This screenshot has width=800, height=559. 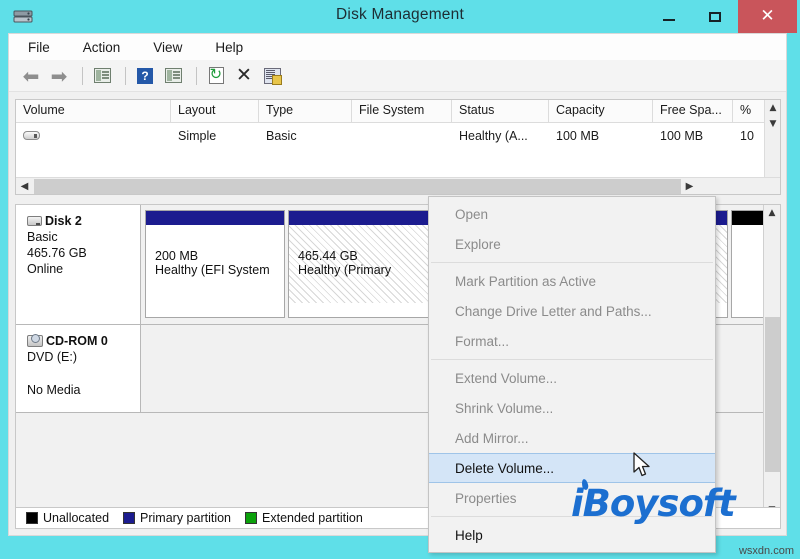 I want to click on close-icon: ✕, so click(x=767, y=16).